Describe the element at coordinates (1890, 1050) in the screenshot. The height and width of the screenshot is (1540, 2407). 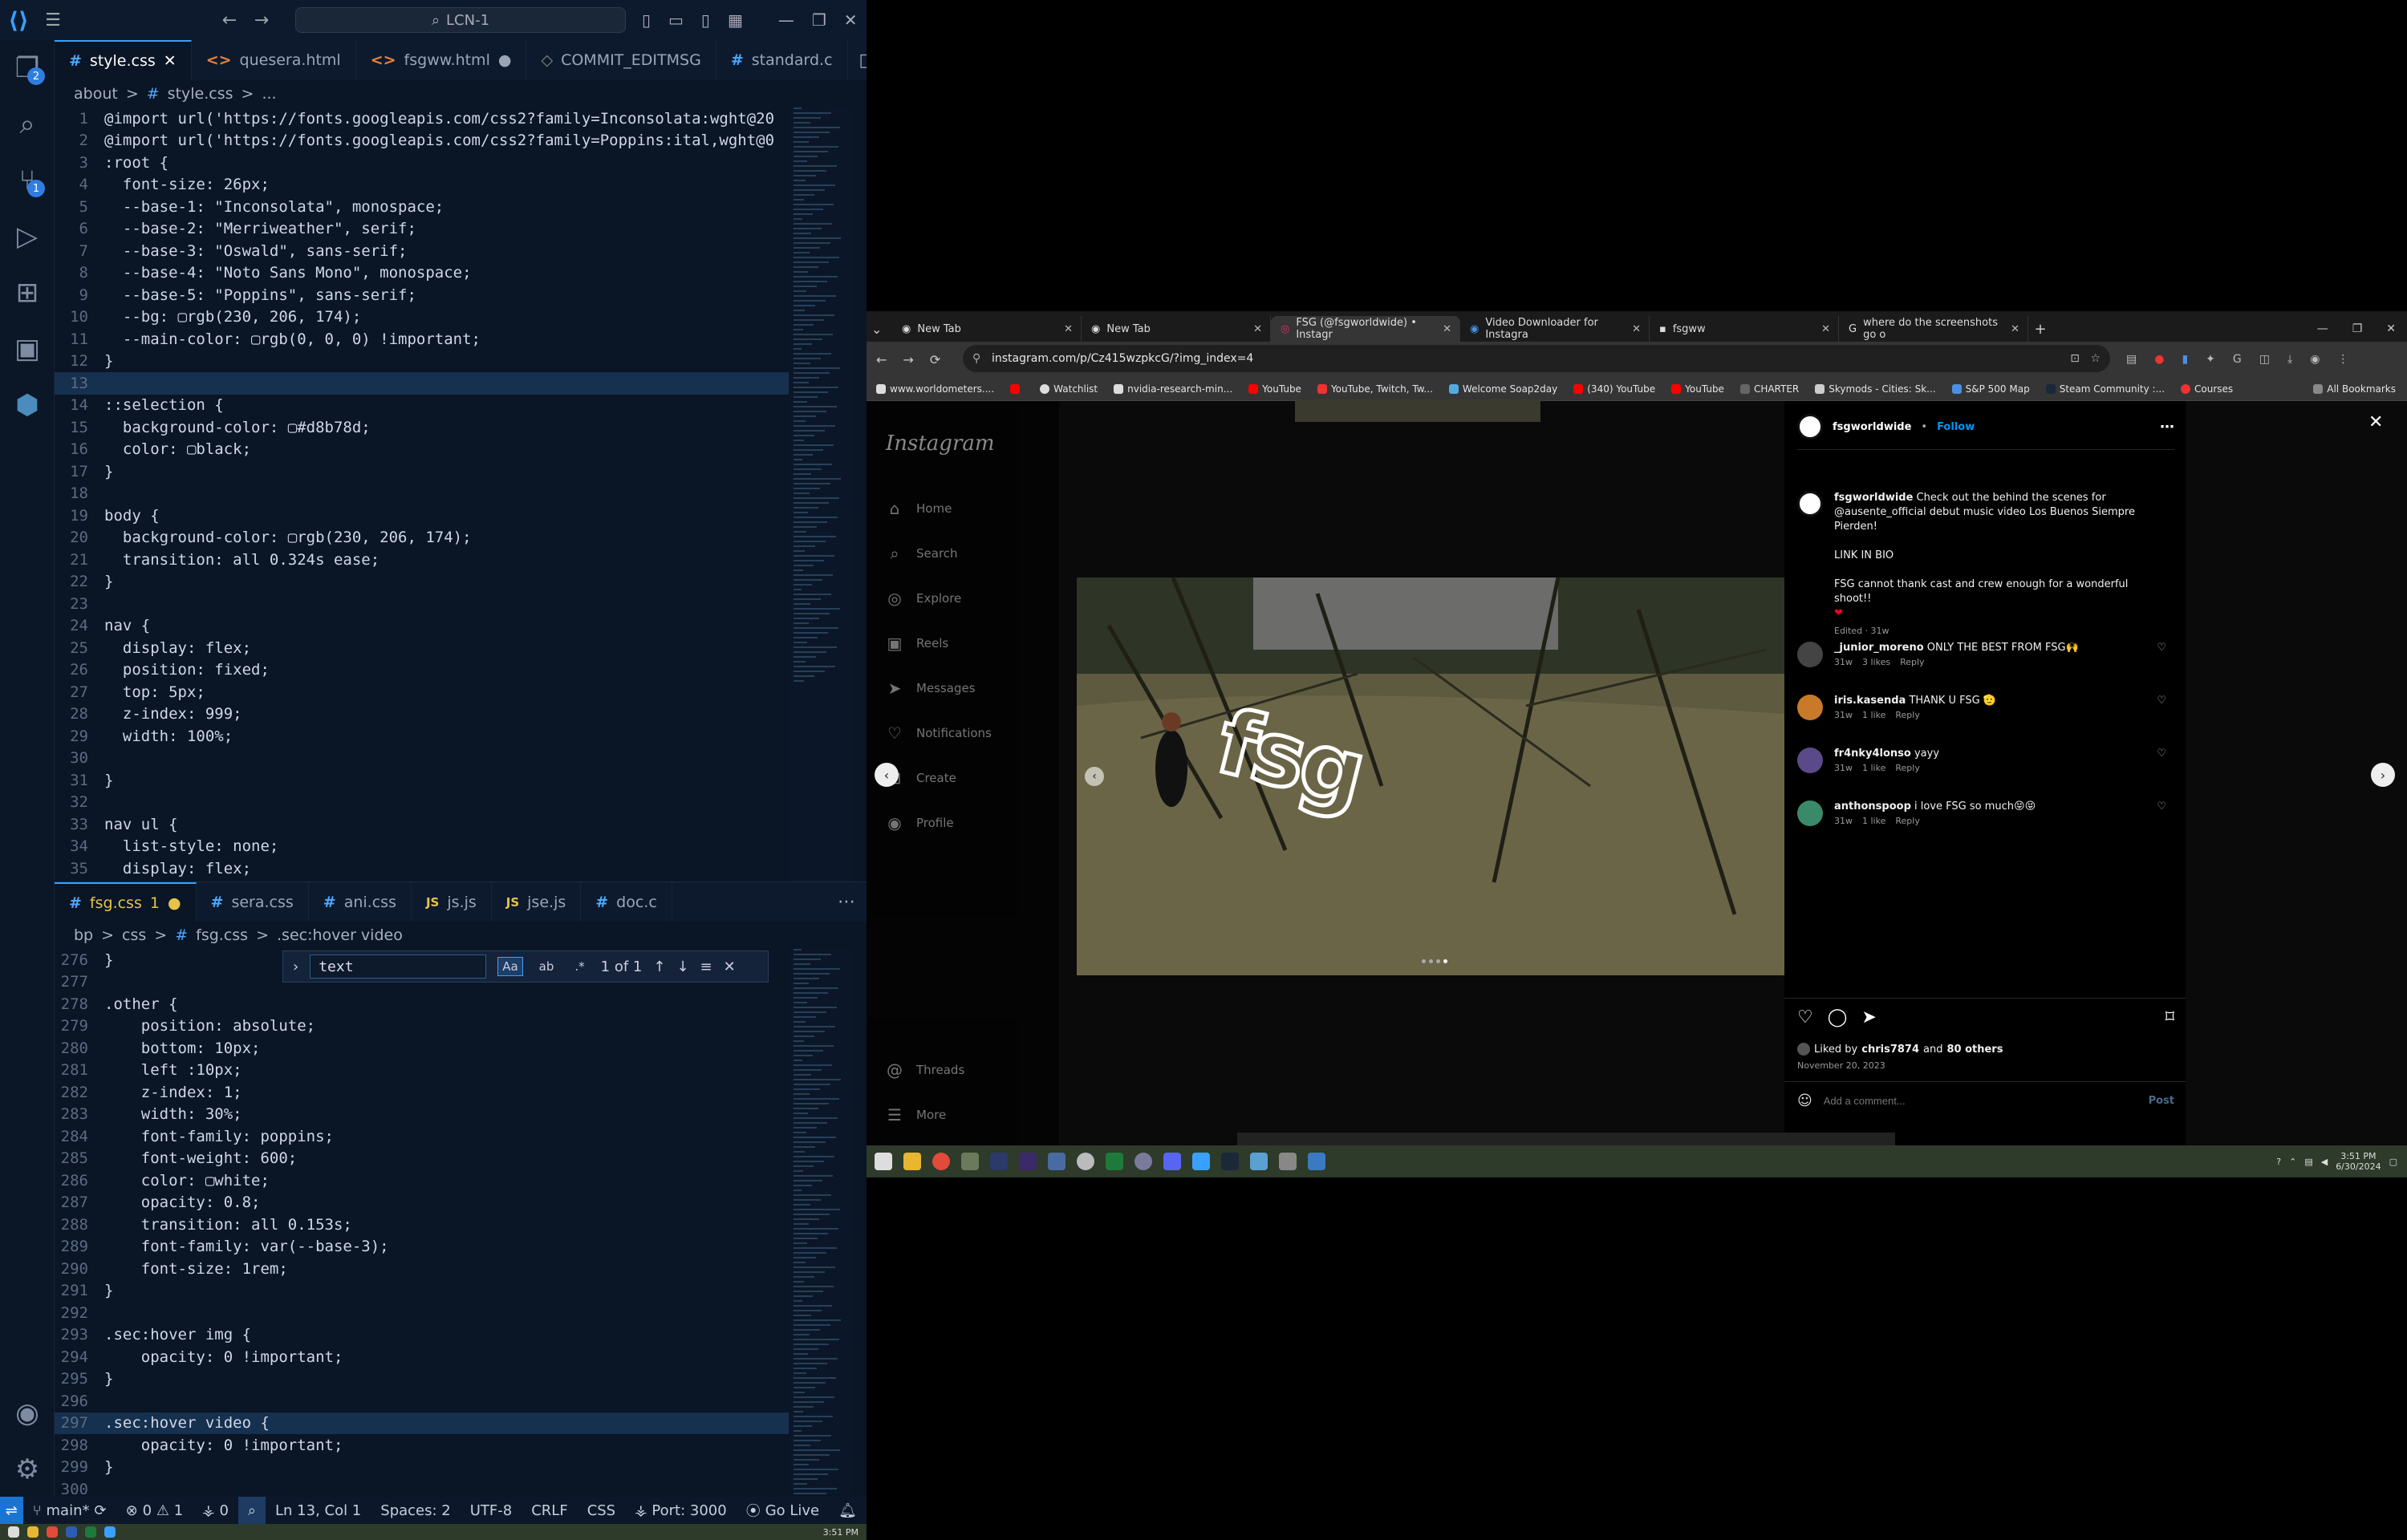
I see `liked-by-user: chris7874` at that location.